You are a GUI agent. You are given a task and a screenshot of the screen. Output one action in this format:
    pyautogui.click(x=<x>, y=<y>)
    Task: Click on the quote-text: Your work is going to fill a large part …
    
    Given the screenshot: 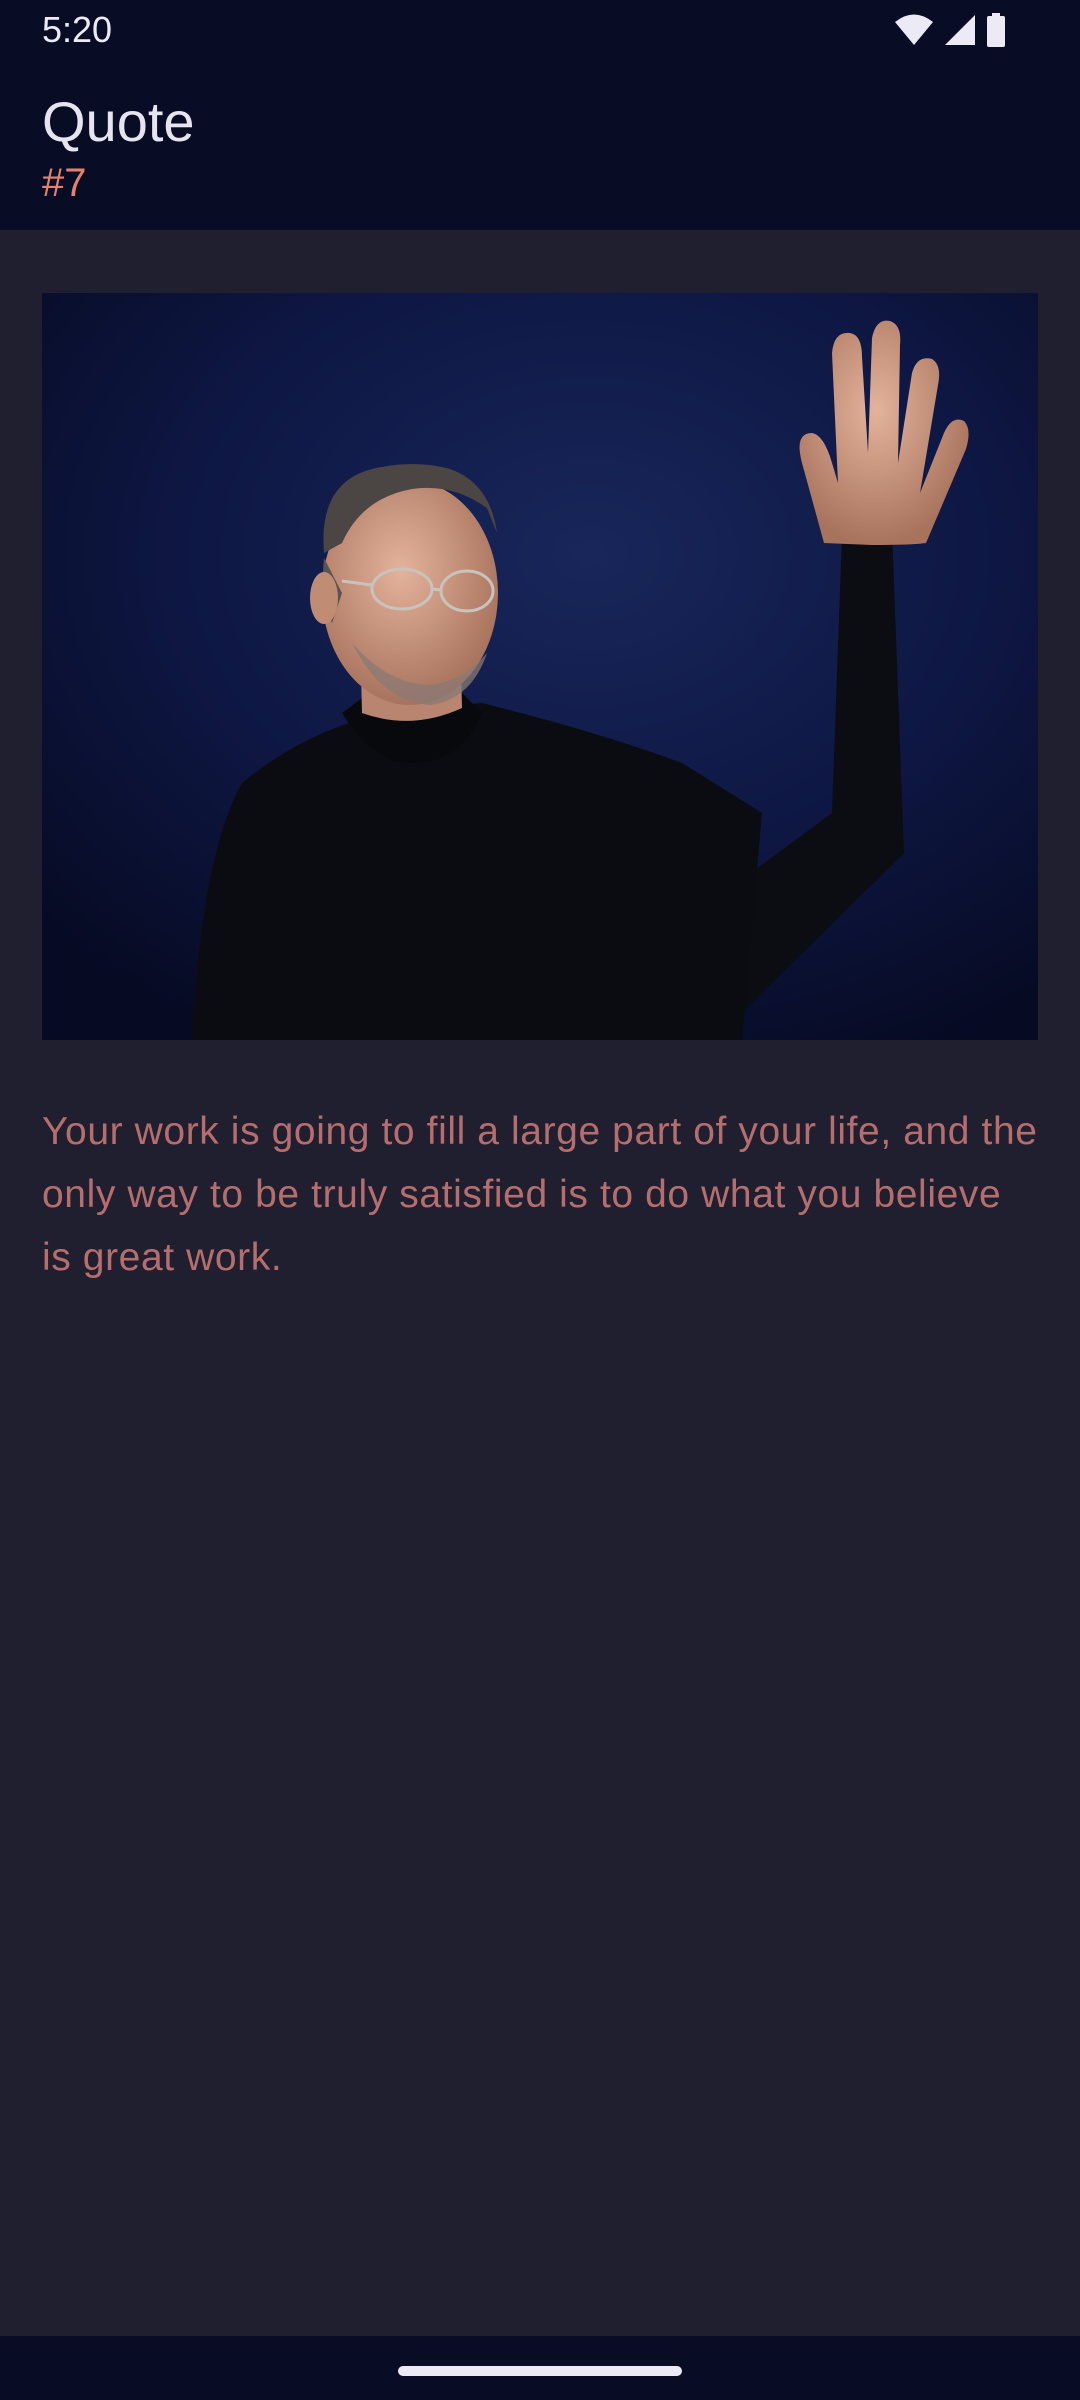 What is the action you would take?
    pyautogui.click(x=540, y=1194)
    